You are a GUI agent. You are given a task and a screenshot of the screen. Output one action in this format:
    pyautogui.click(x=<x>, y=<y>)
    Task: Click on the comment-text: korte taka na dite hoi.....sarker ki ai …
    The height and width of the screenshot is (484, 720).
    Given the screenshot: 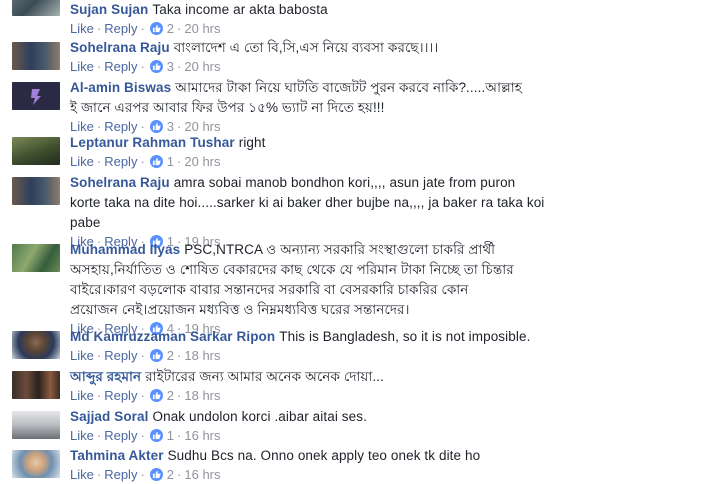 What is the action you would take?
    pyautogui.click(x=307, y=202)
    